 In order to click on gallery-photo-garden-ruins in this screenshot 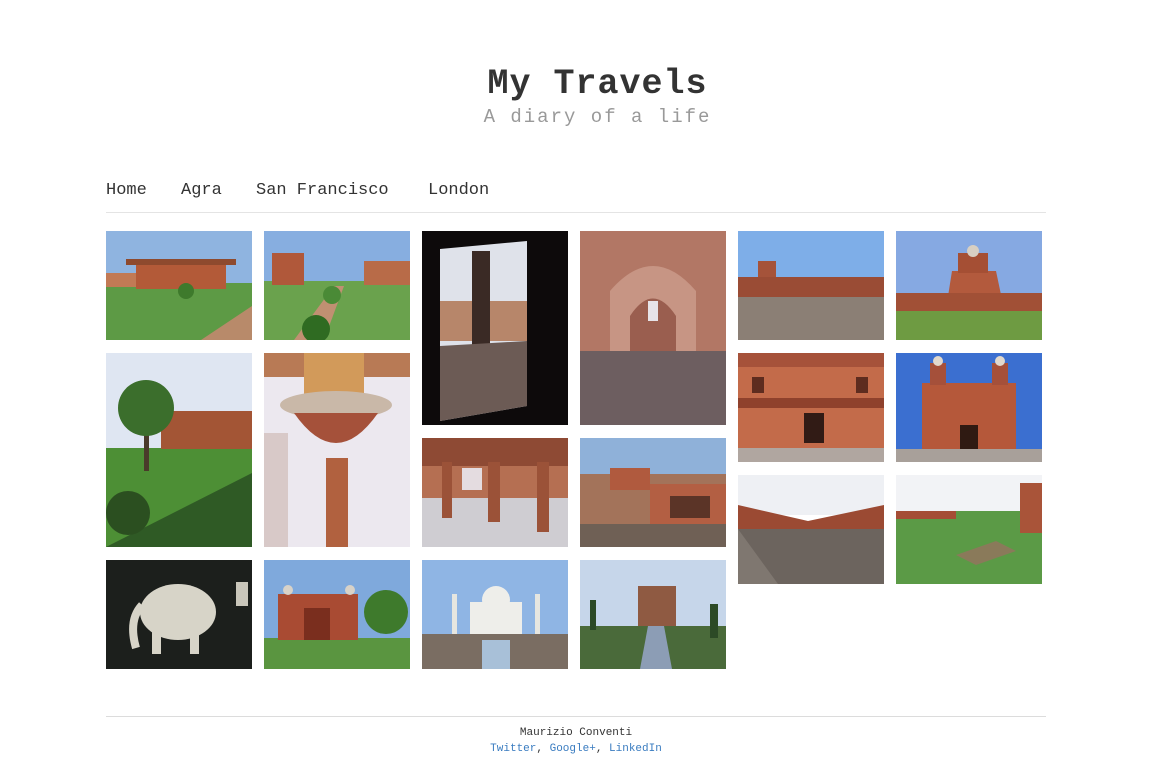, I will do `click(969, 529)`.